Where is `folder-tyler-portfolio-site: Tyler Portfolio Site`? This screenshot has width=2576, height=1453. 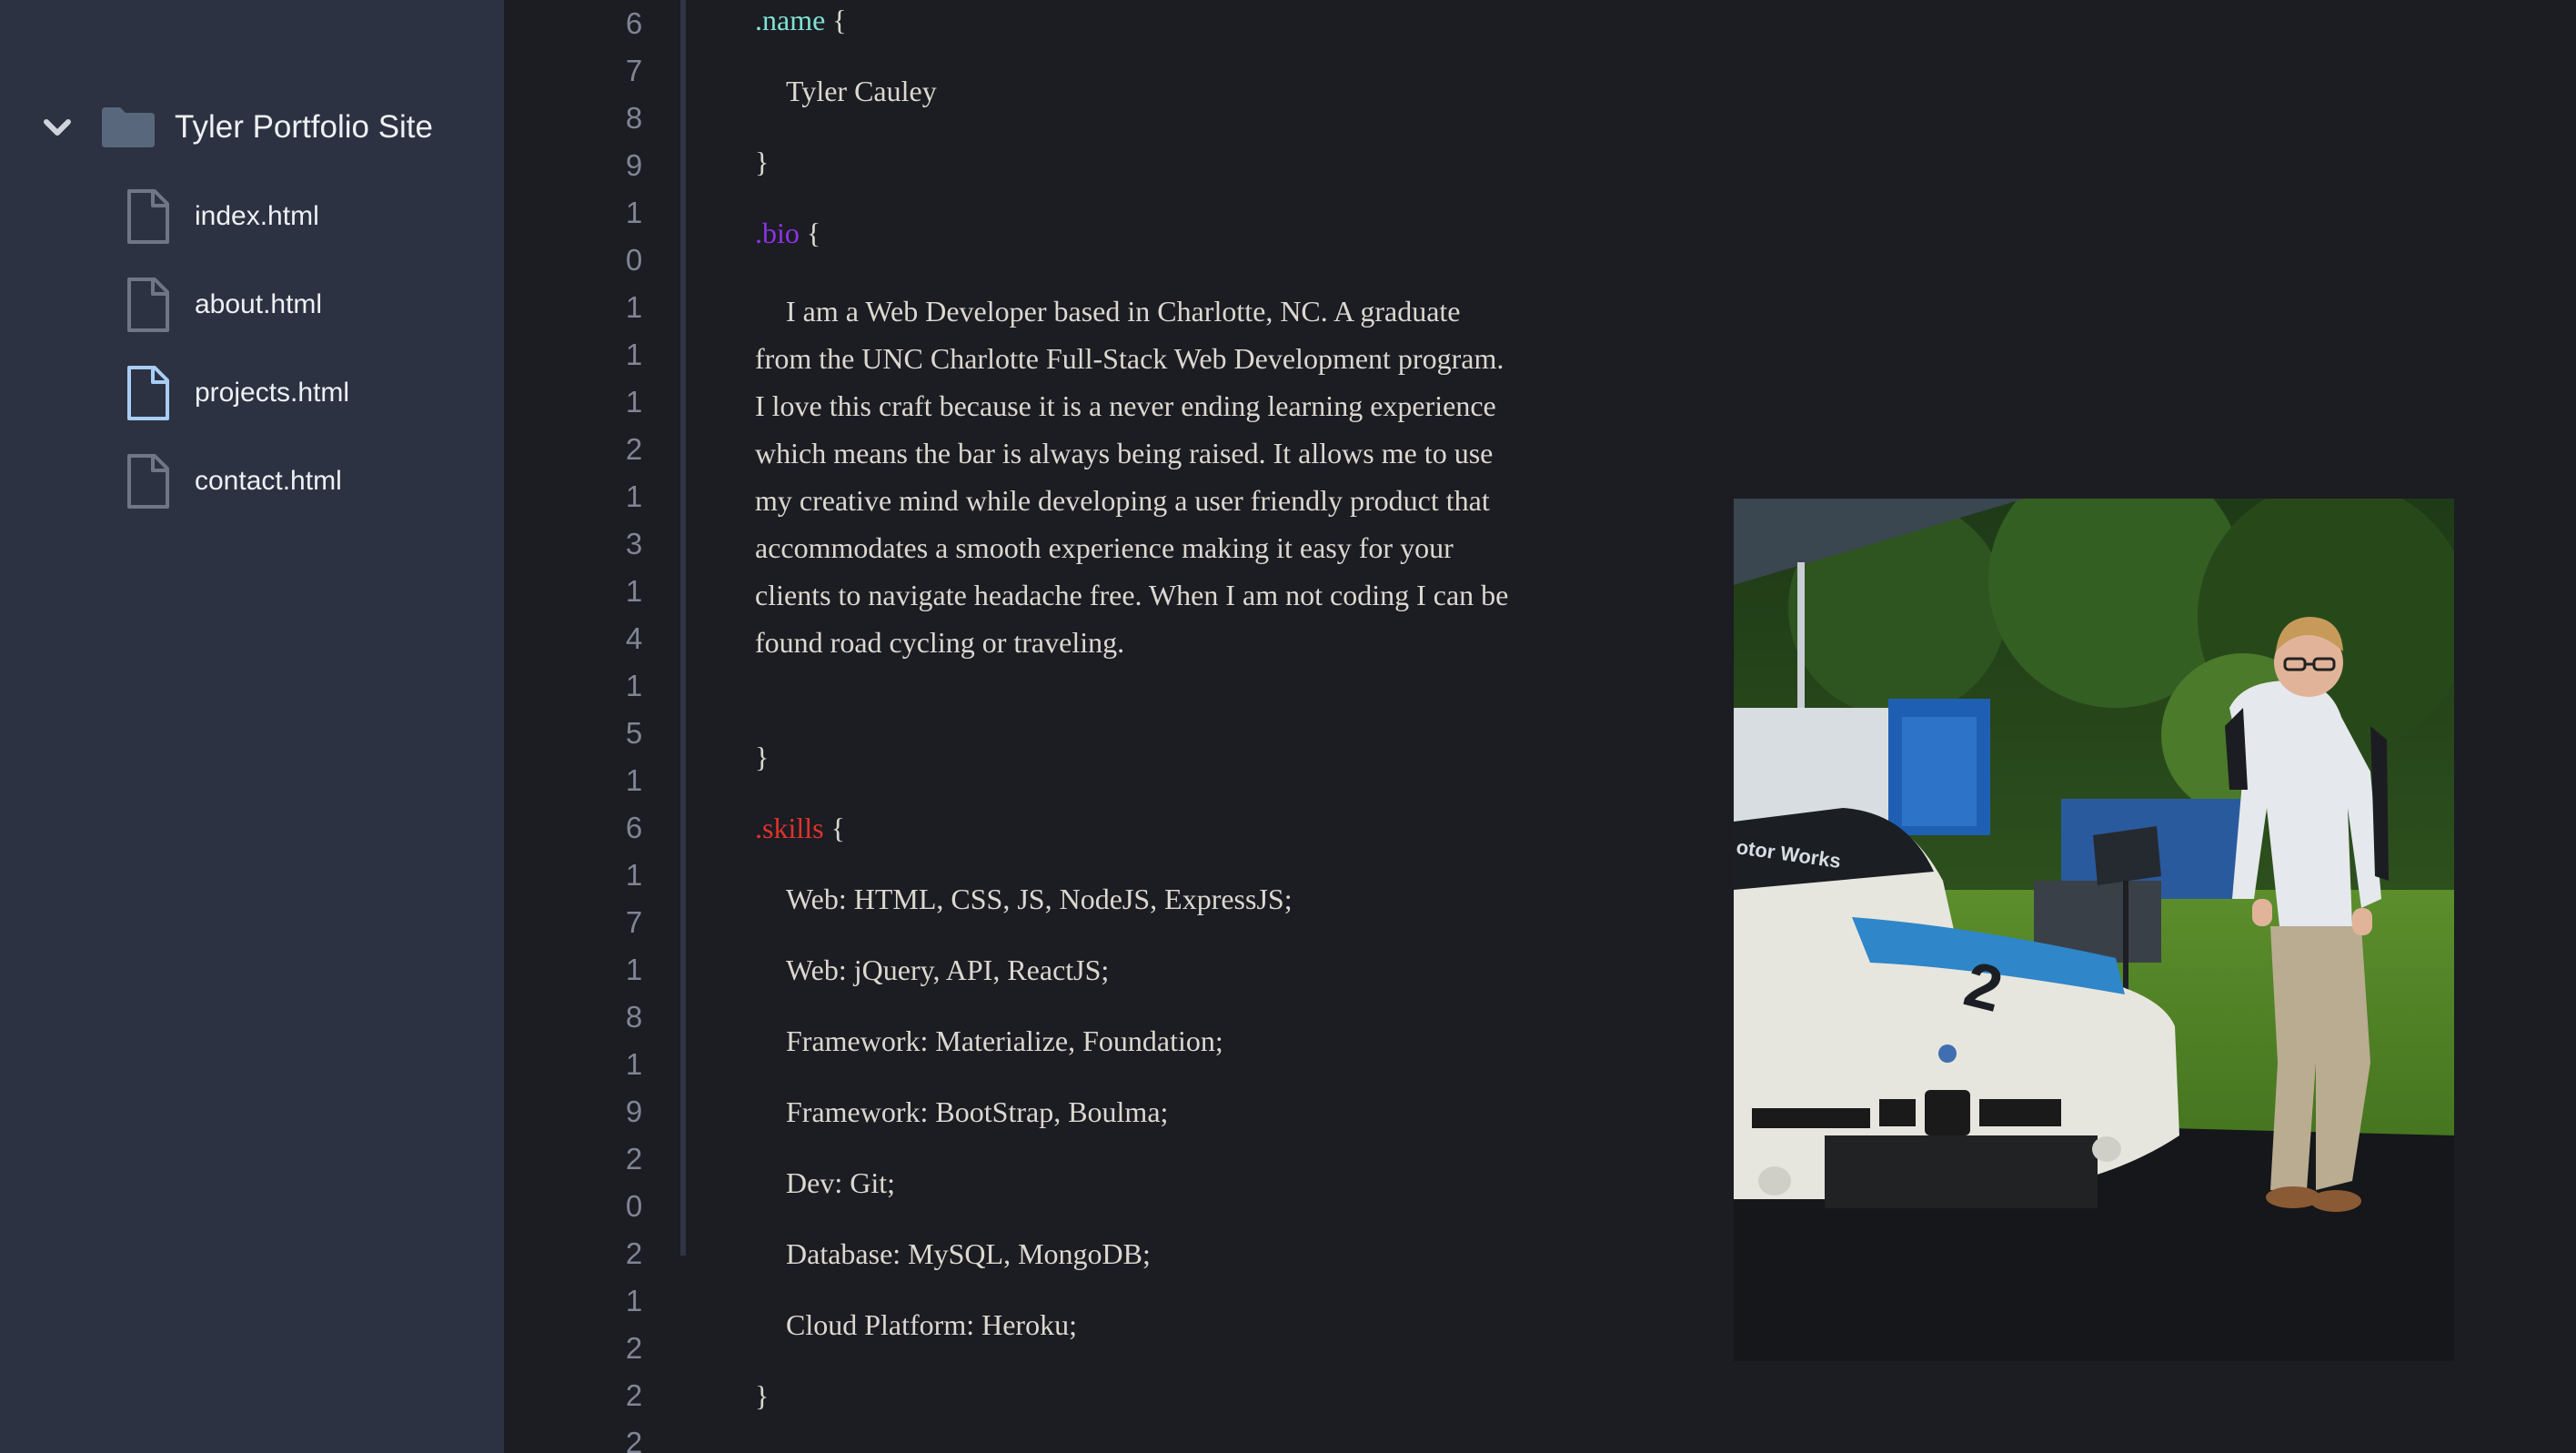 folder-tyler-portfolio-site: Tyler Portfolio Site is located at coordinates (237, 127).